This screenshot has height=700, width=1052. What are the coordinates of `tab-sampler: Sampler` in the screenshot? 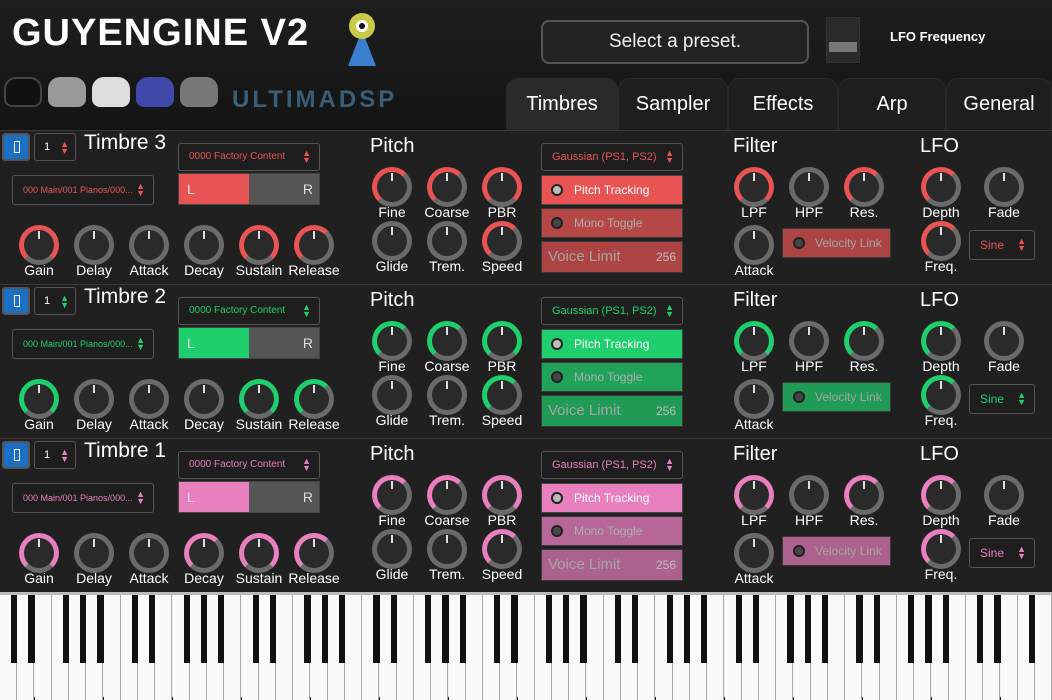 It's located at (673, 105).